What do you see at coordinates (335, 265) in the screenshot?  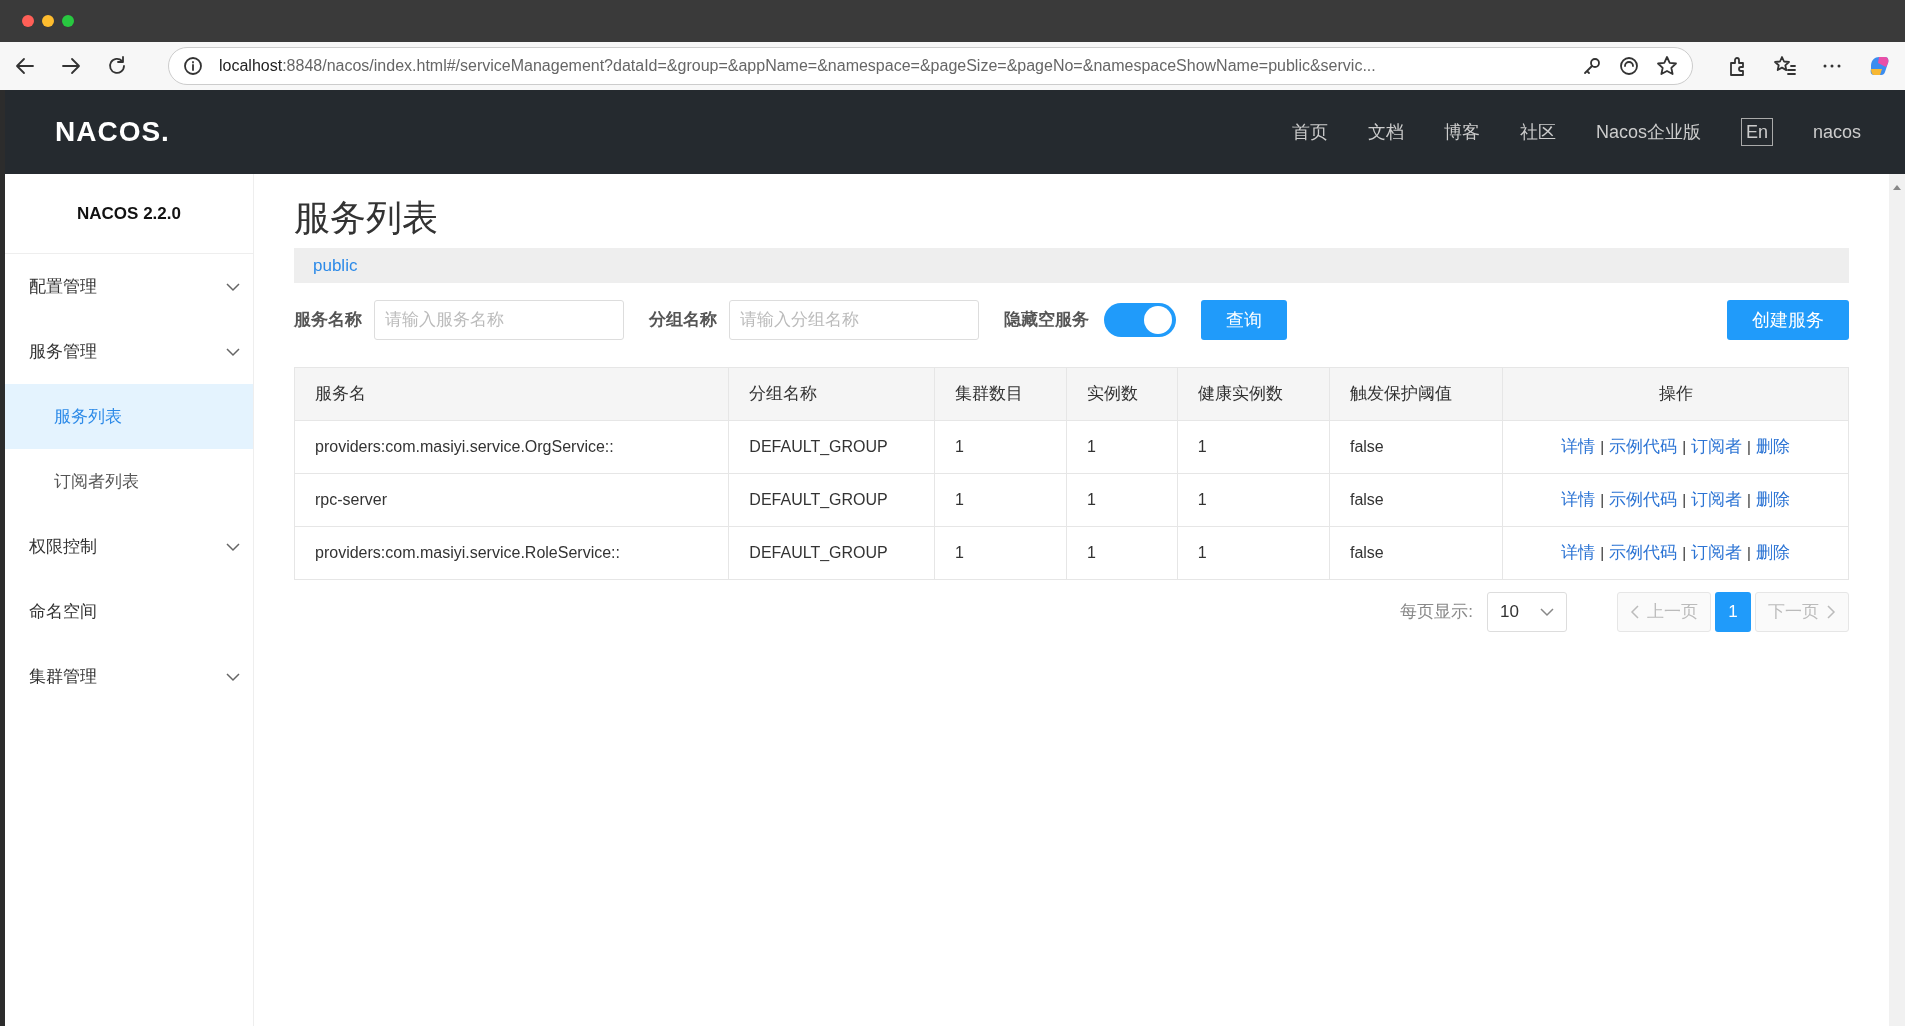 I see `namespace-link: public` at bounding box center [335, 265].